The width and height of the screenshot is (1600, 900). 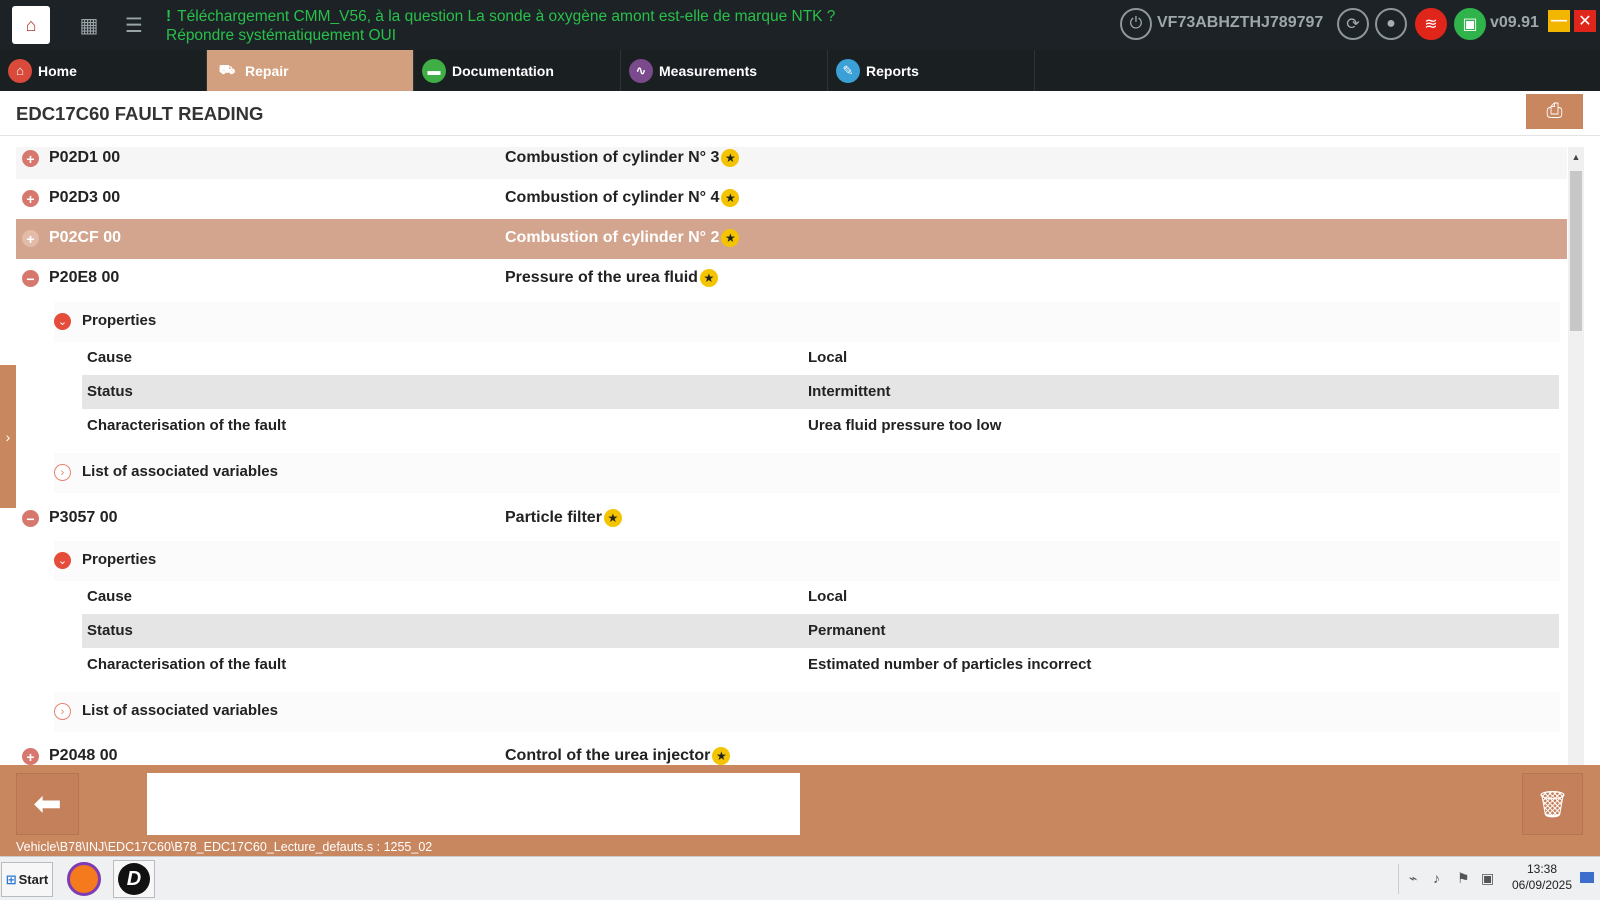 I want to click on property-key: Status, so click(x=110, y=391).